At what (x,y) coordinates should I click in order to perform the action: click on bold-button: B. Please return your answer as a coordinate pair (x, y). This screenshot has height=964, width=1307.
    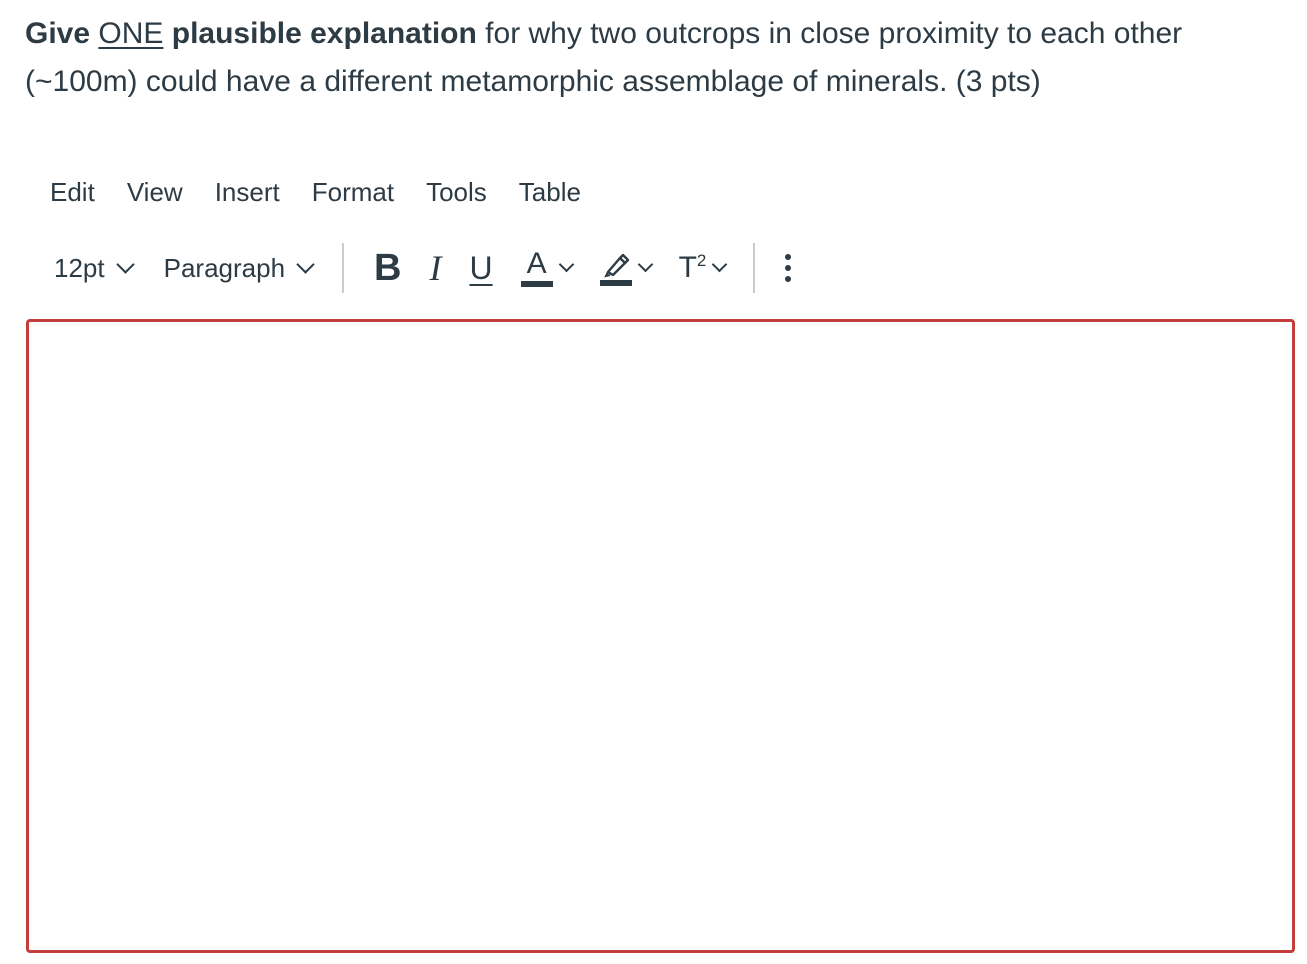
    Looking at the image, I should click on (387, 268).